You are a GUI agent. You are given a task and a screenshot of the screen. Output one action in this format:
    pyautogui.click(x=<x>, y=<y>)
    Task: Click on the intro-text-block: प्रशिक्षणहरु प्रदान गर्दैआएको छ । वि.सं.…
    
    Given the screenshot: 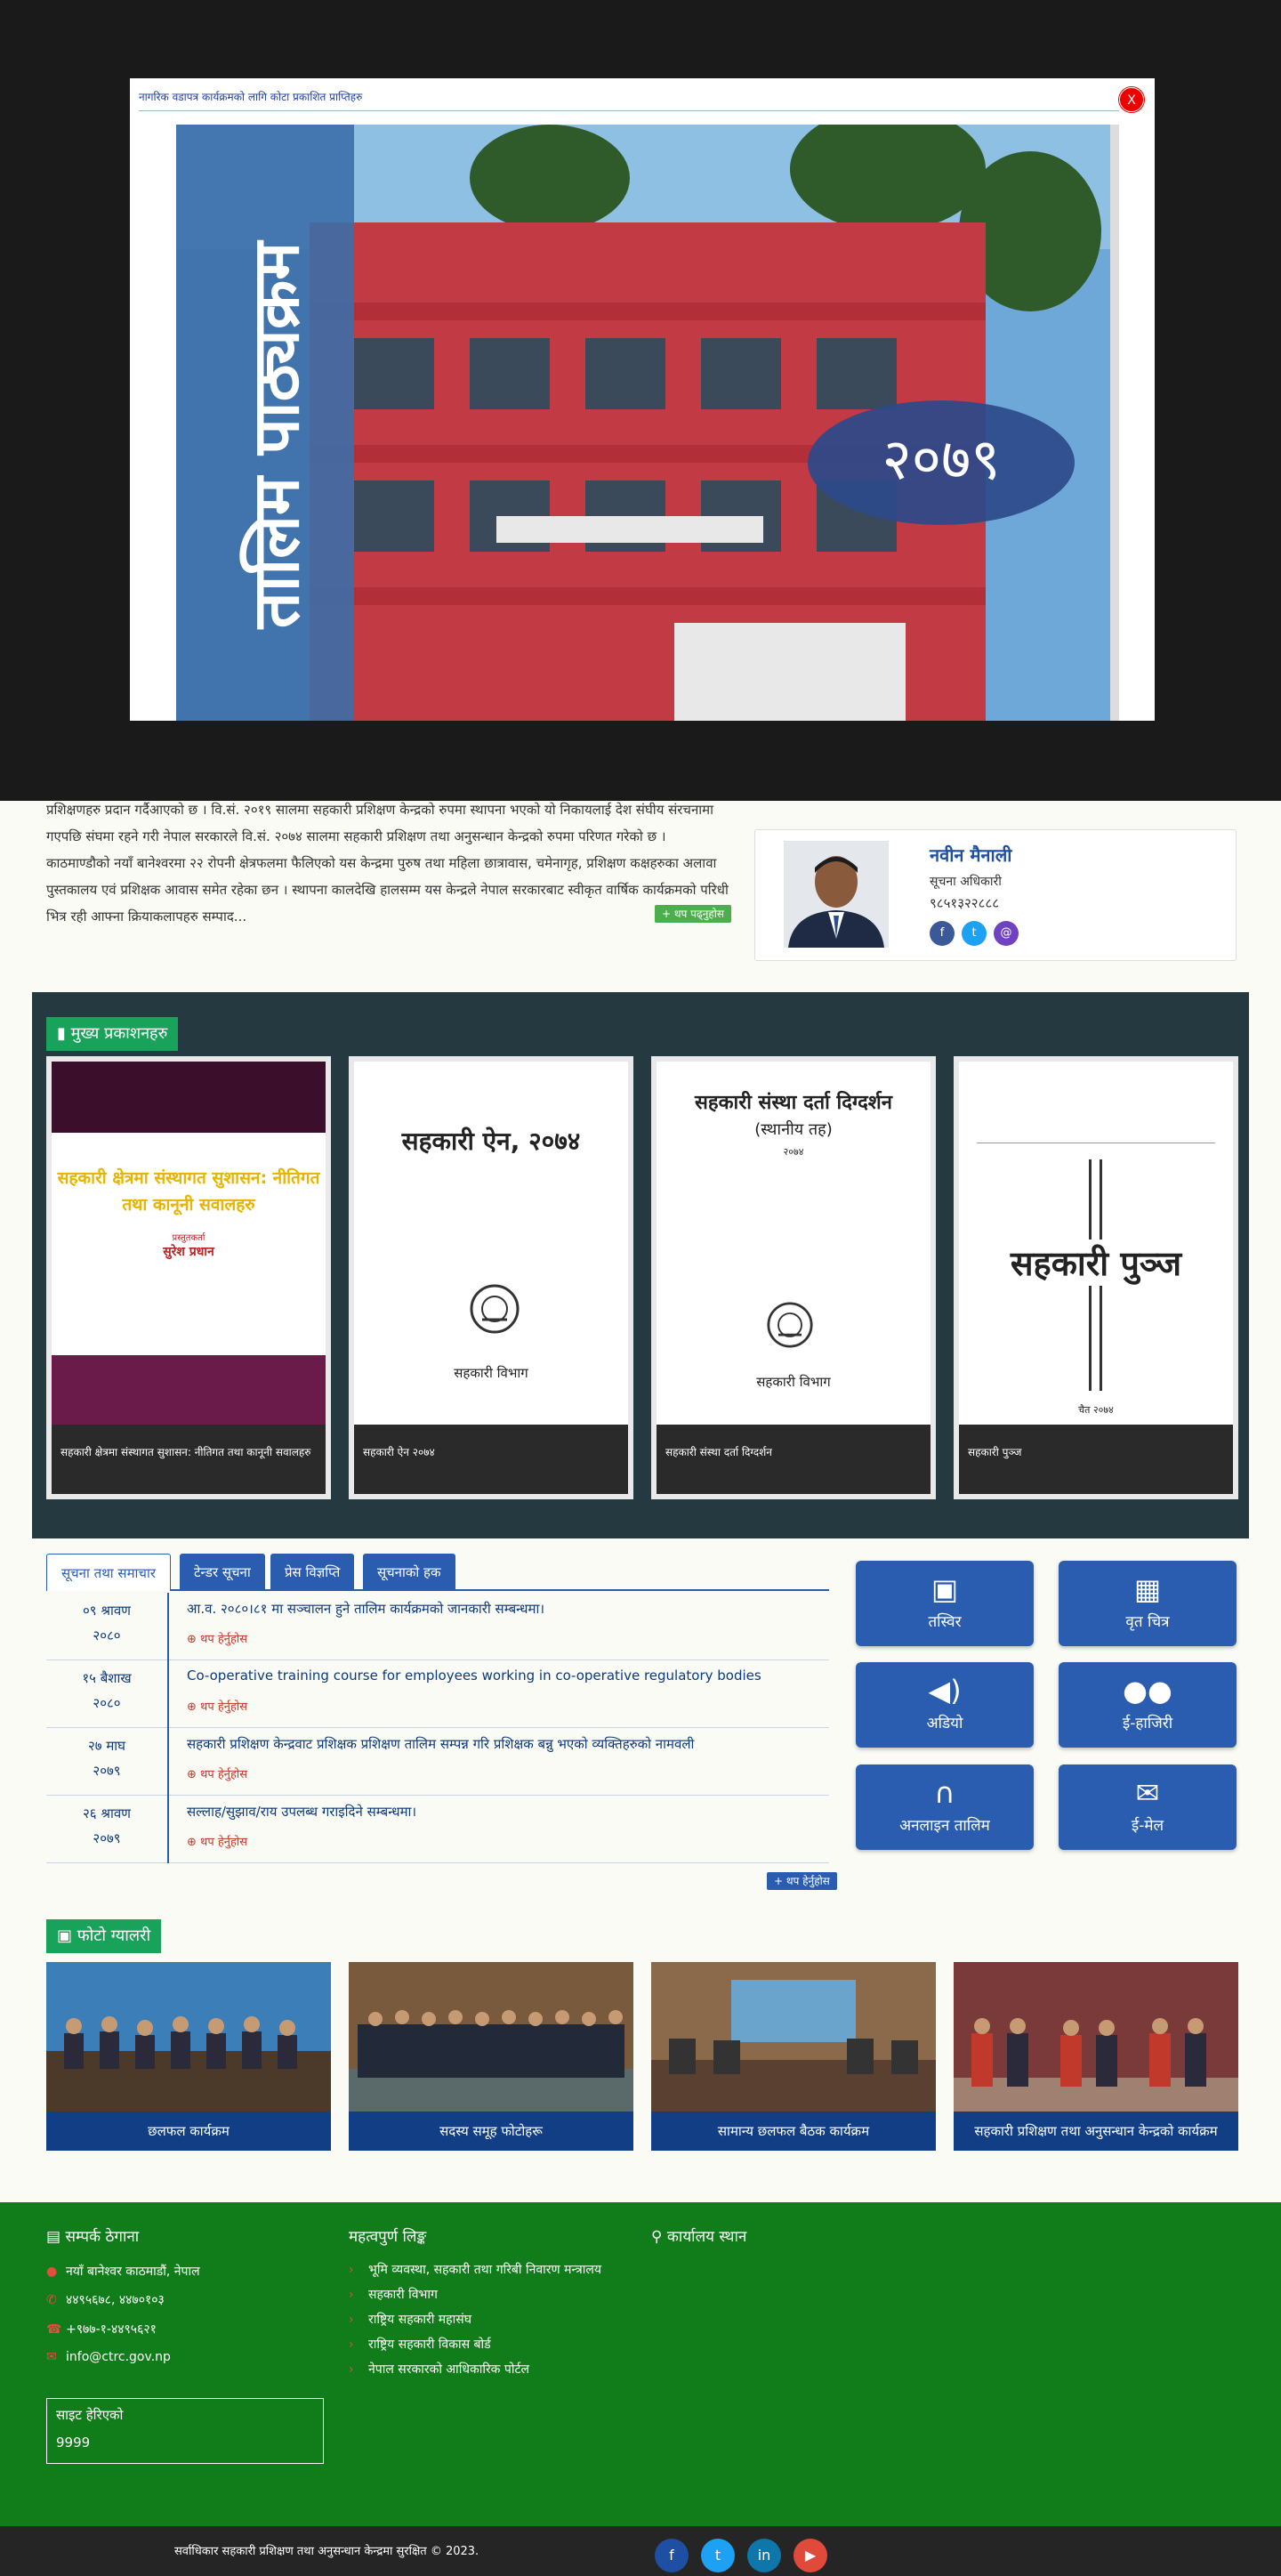 What is the action you would take?
    pyautogui.click(x=388, y=863)
    